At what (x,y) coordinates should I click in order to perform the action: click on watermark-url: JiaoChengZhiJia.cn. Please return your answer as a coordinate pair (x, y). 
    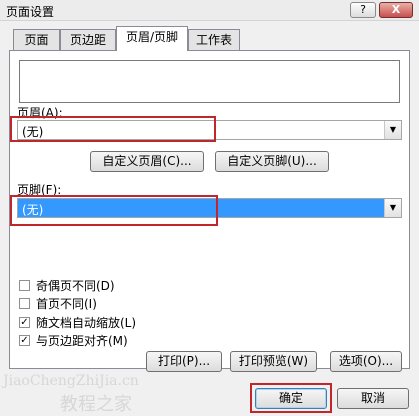
    Looking at the image, I should click on (71, 381).